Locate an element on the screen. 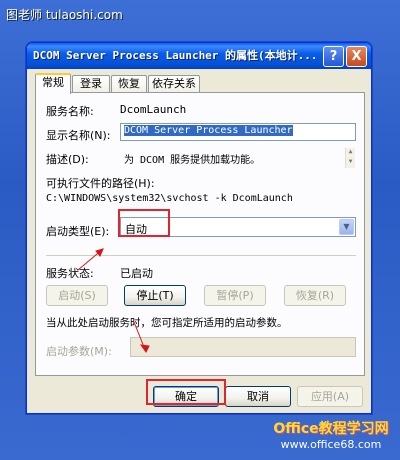  watermark-bottom: Office教程学习网 www.office68.com is located at coordinates (331, 438).